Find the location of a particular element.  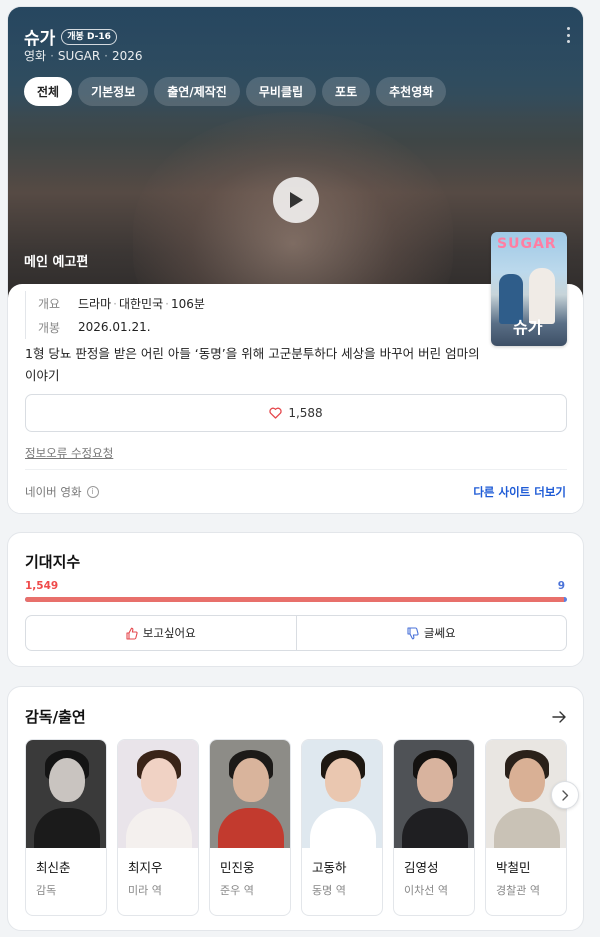

genre-link: 드라마 is located at coordinates (94, 304).